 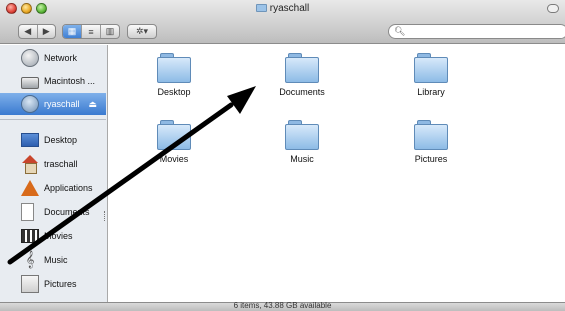 What do you see at coordinates (30, 259) in the screenshot?
I see `music-icon: 𝄞` at bounding box center [30, 259].